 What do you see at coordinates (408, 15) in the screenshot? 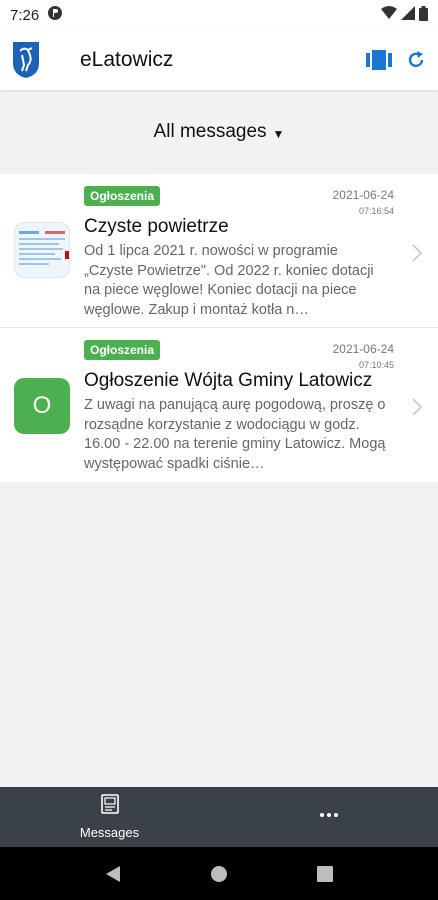
I see `signal-icon` at bounding box center [408, 15].